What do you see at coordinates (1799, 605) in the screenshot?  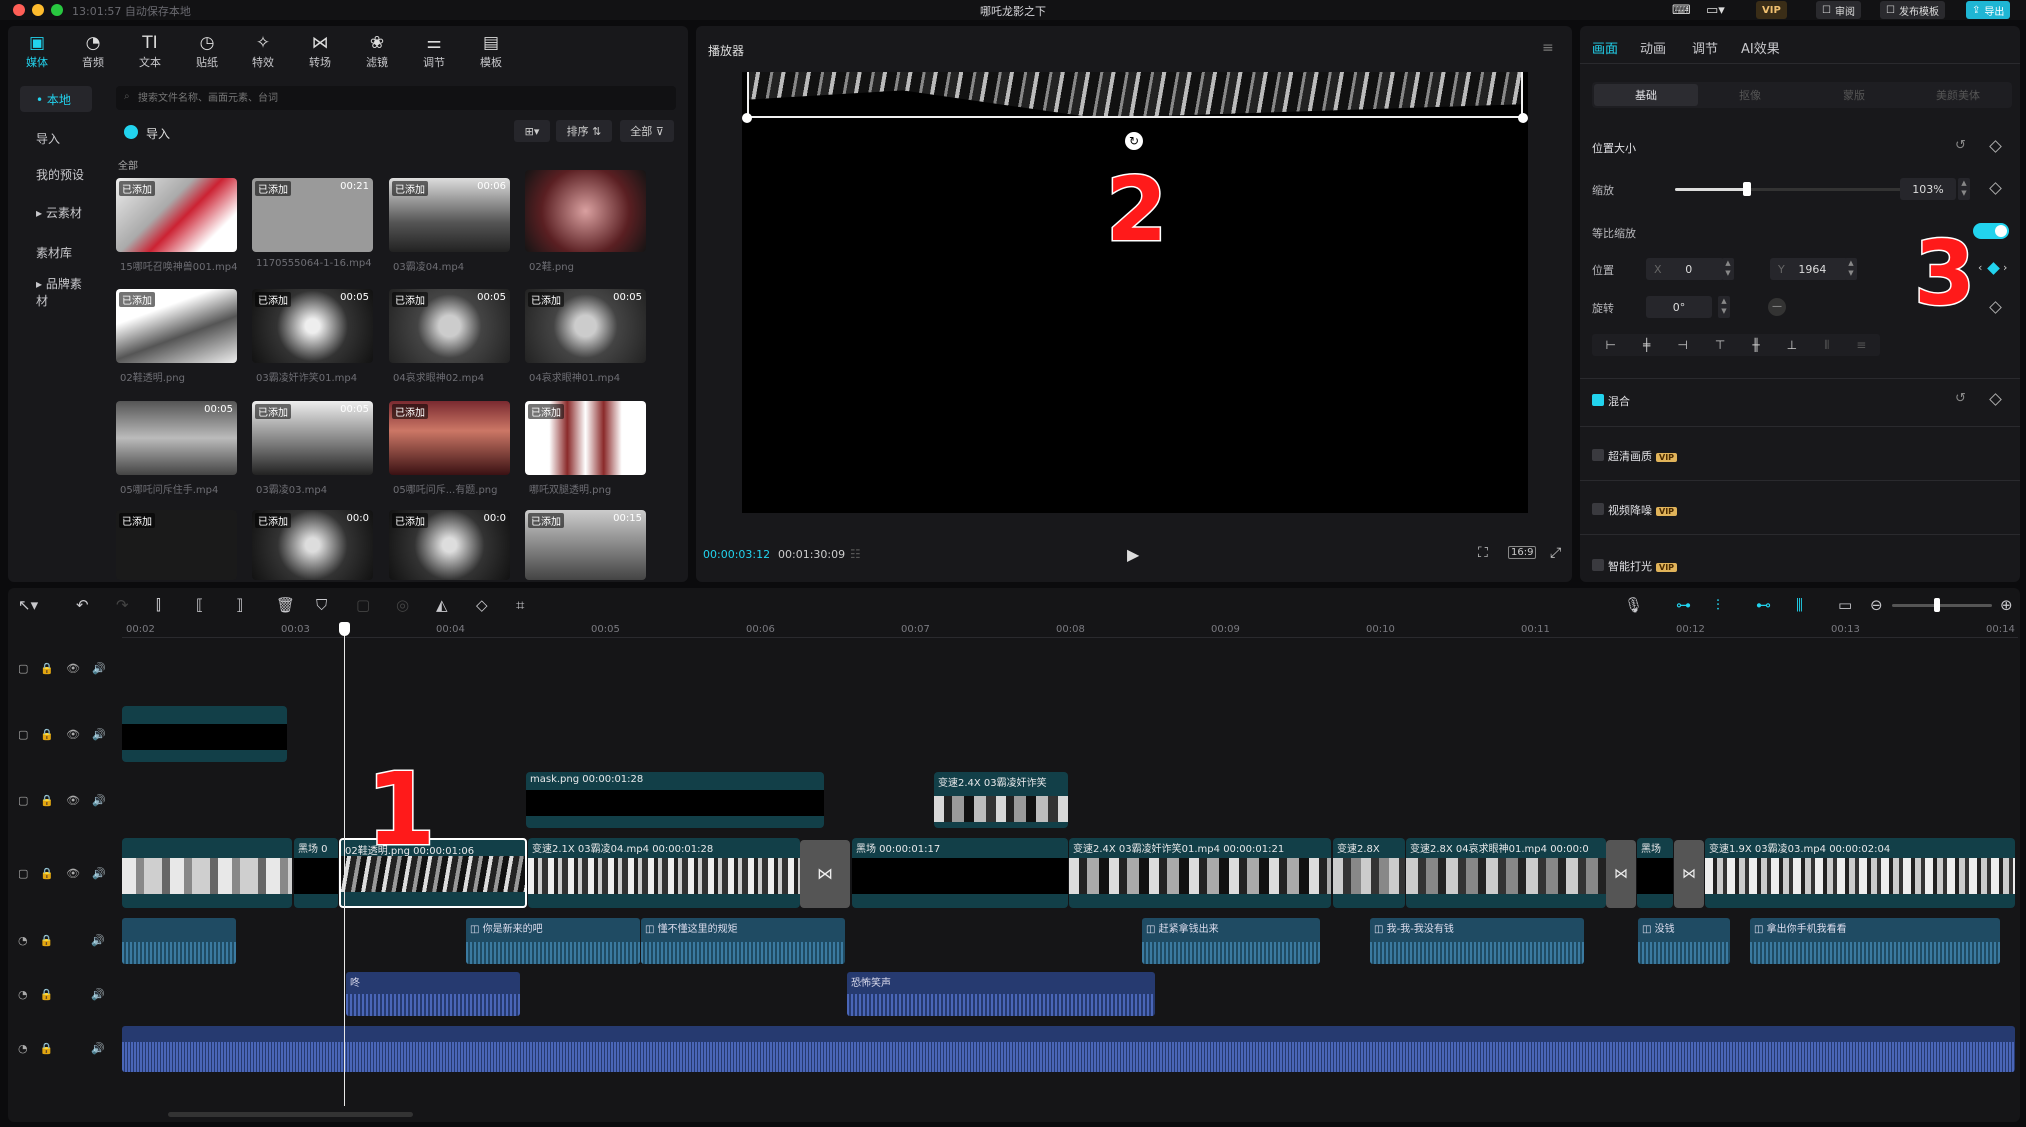 I see `preview-axis-icon: ⫼` at bounding box center [1799, 605].